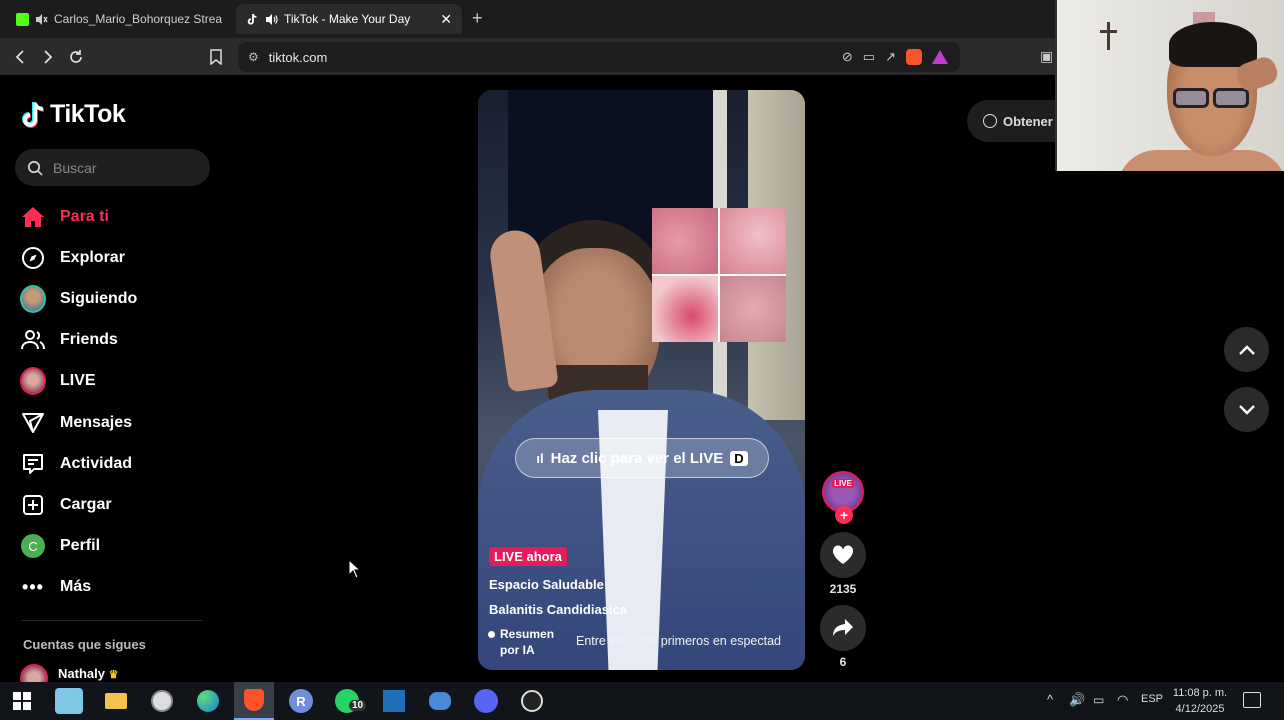  Describe the element at coordinates (41, 19) in the screenshot. I see `muted-icon` at that location.